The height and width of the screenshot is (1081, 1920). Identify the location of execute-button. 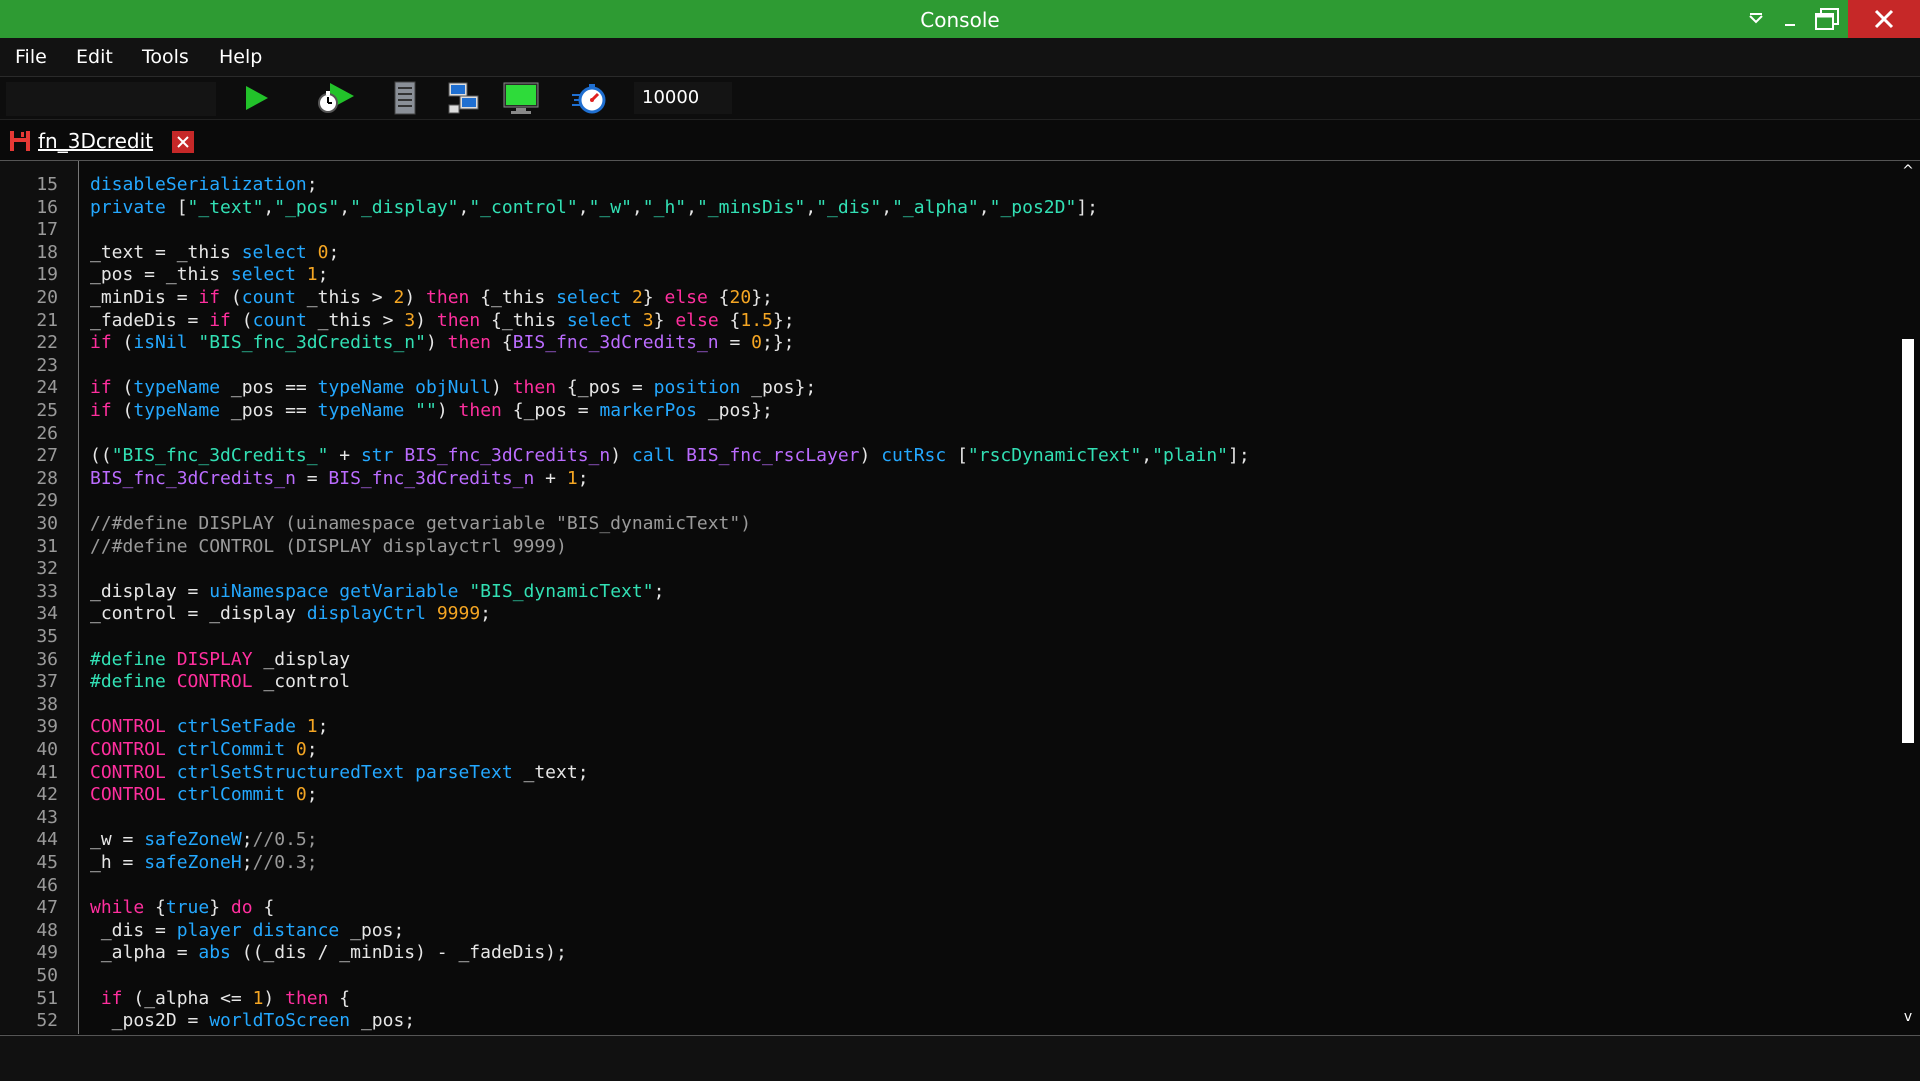
(256, 98).